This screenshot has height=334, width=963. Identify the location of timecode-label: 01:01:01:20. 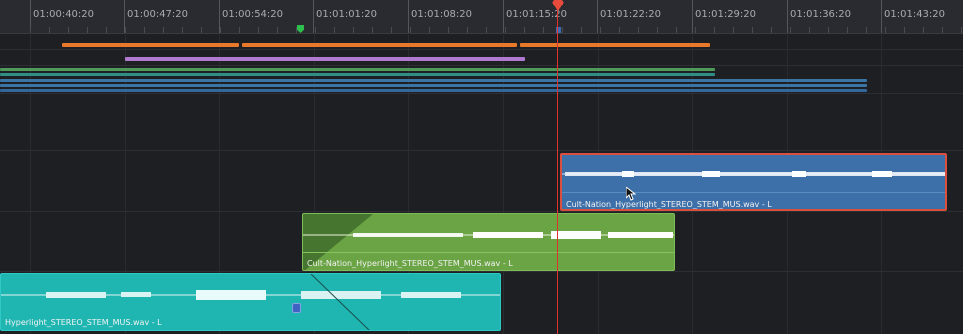
(347, 14).